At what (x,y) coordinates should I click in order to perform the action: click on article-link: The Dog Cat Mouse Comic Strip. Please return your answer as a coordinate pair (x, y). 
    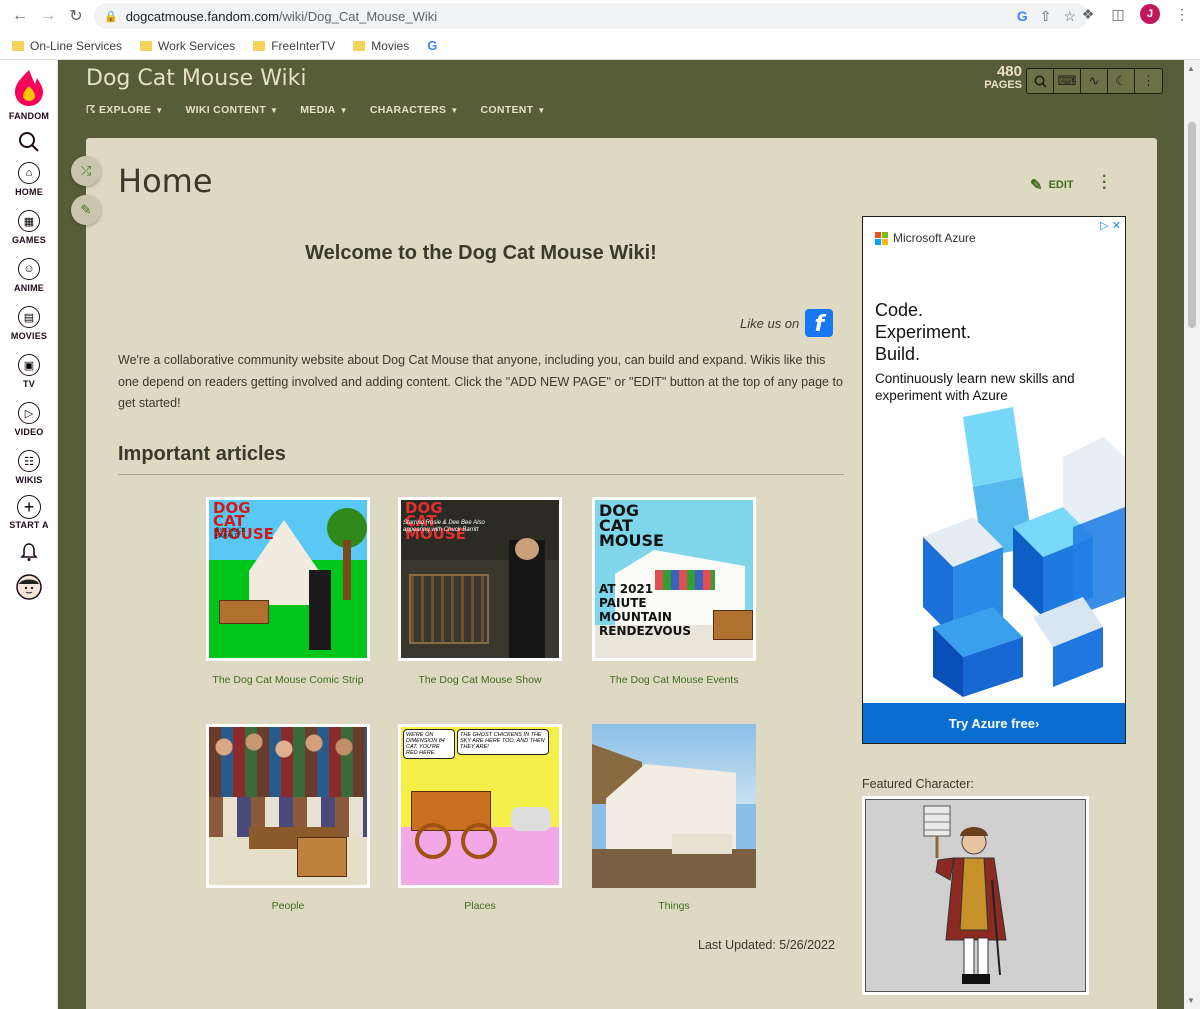
    Looking at the image, I should click on (288, 680).